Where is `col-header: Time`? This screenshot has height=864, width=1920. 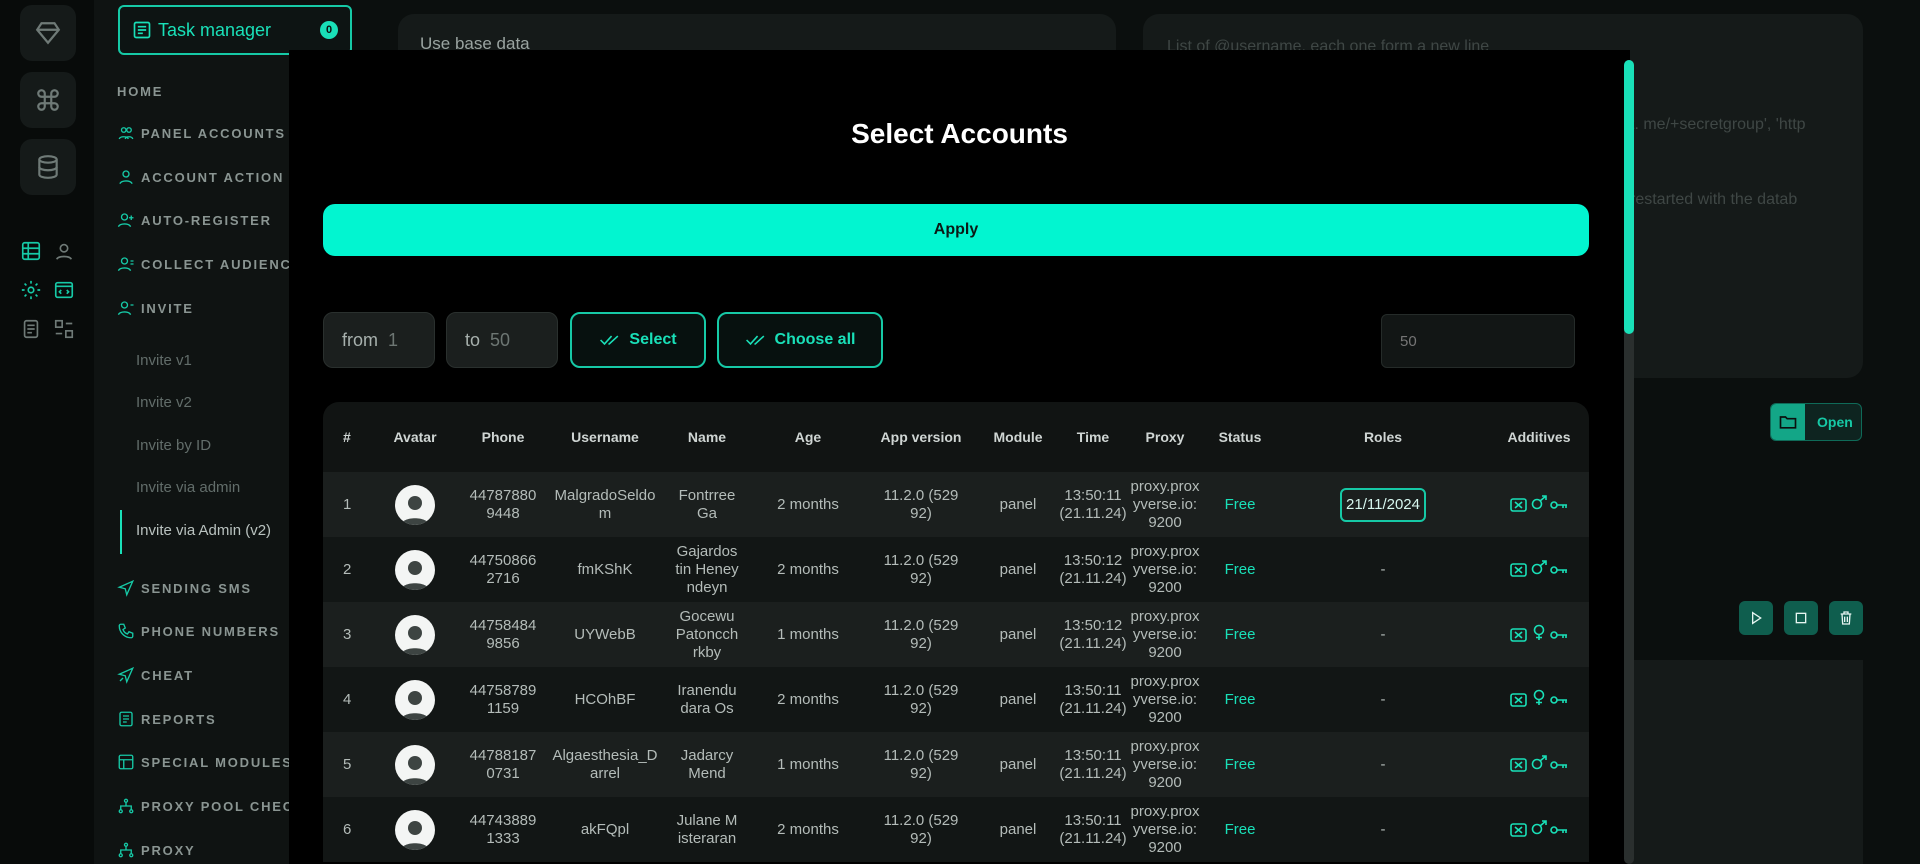
col-header: Time is located at coordinates (1093, 437).